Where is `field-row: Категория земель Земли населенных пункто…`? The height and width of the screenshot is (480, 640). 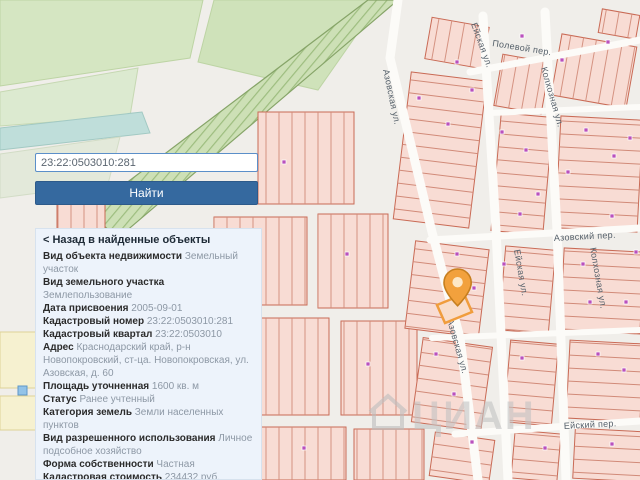
field-row: Категория земель Земли населенных пункто… is located at coordinates (148, 419).